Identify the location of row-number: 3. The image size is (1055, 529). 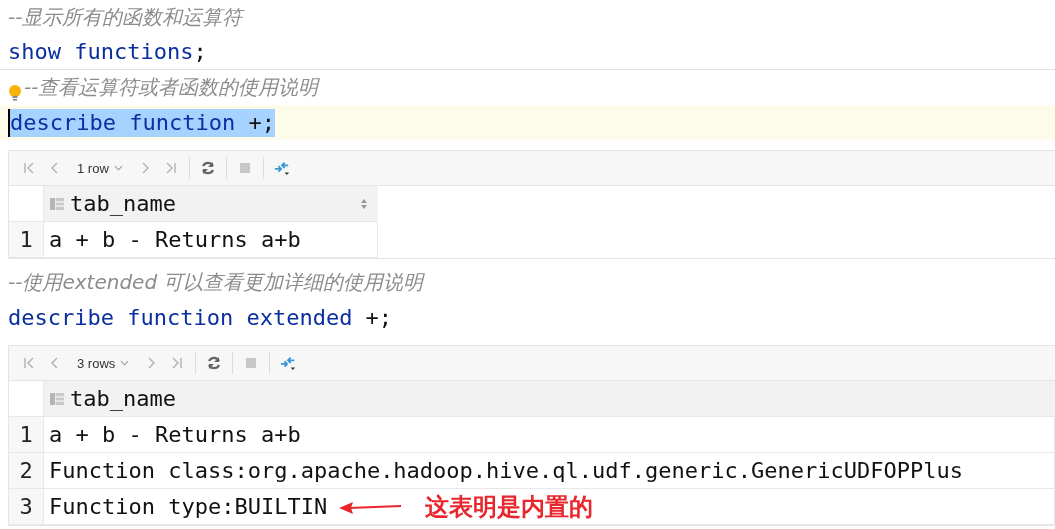
(26, 506).